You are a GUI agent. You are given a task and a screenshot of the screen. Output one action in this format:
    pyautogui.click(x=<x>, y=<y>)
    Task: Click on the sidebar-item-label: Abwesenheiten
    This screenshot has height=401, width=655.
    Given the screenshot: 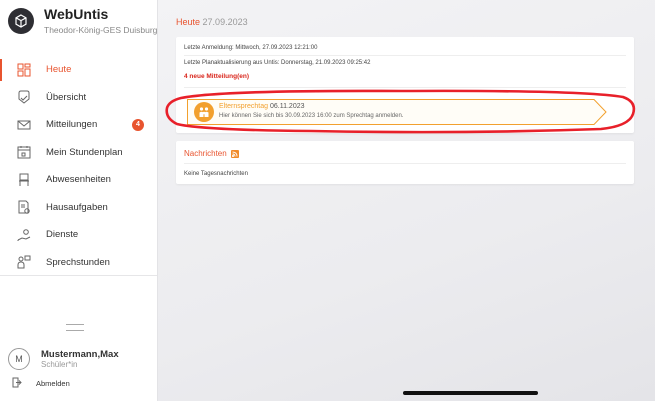 What is the action you would take?
    pyautogui.click(x=78, y=180)
    